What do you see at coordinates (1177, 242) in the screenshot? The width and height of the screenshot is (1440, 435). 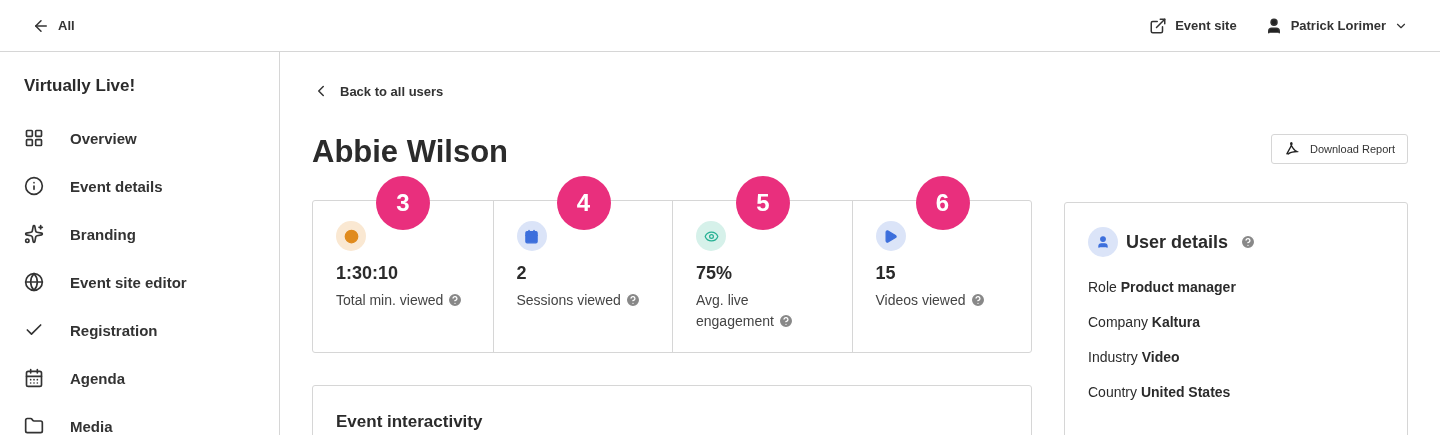 I see `card-title: User details` at bounding box center [1177, 242].